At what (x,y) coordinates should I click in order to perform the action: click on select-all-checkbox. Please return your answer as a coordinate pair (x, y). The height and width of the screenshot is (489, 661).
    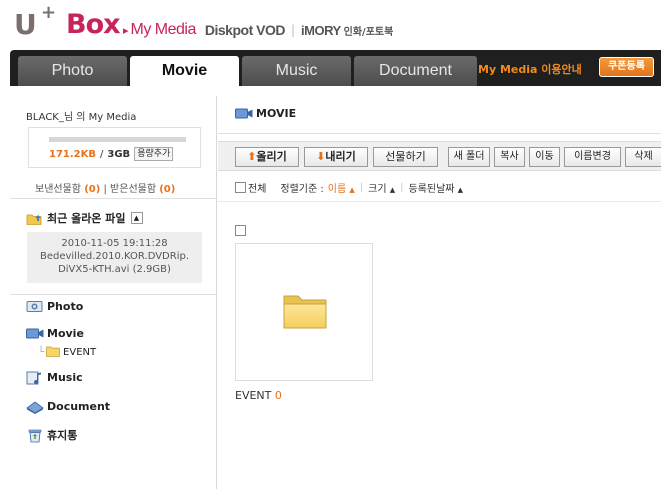
    Looking at the image, I should click on (240, 187).